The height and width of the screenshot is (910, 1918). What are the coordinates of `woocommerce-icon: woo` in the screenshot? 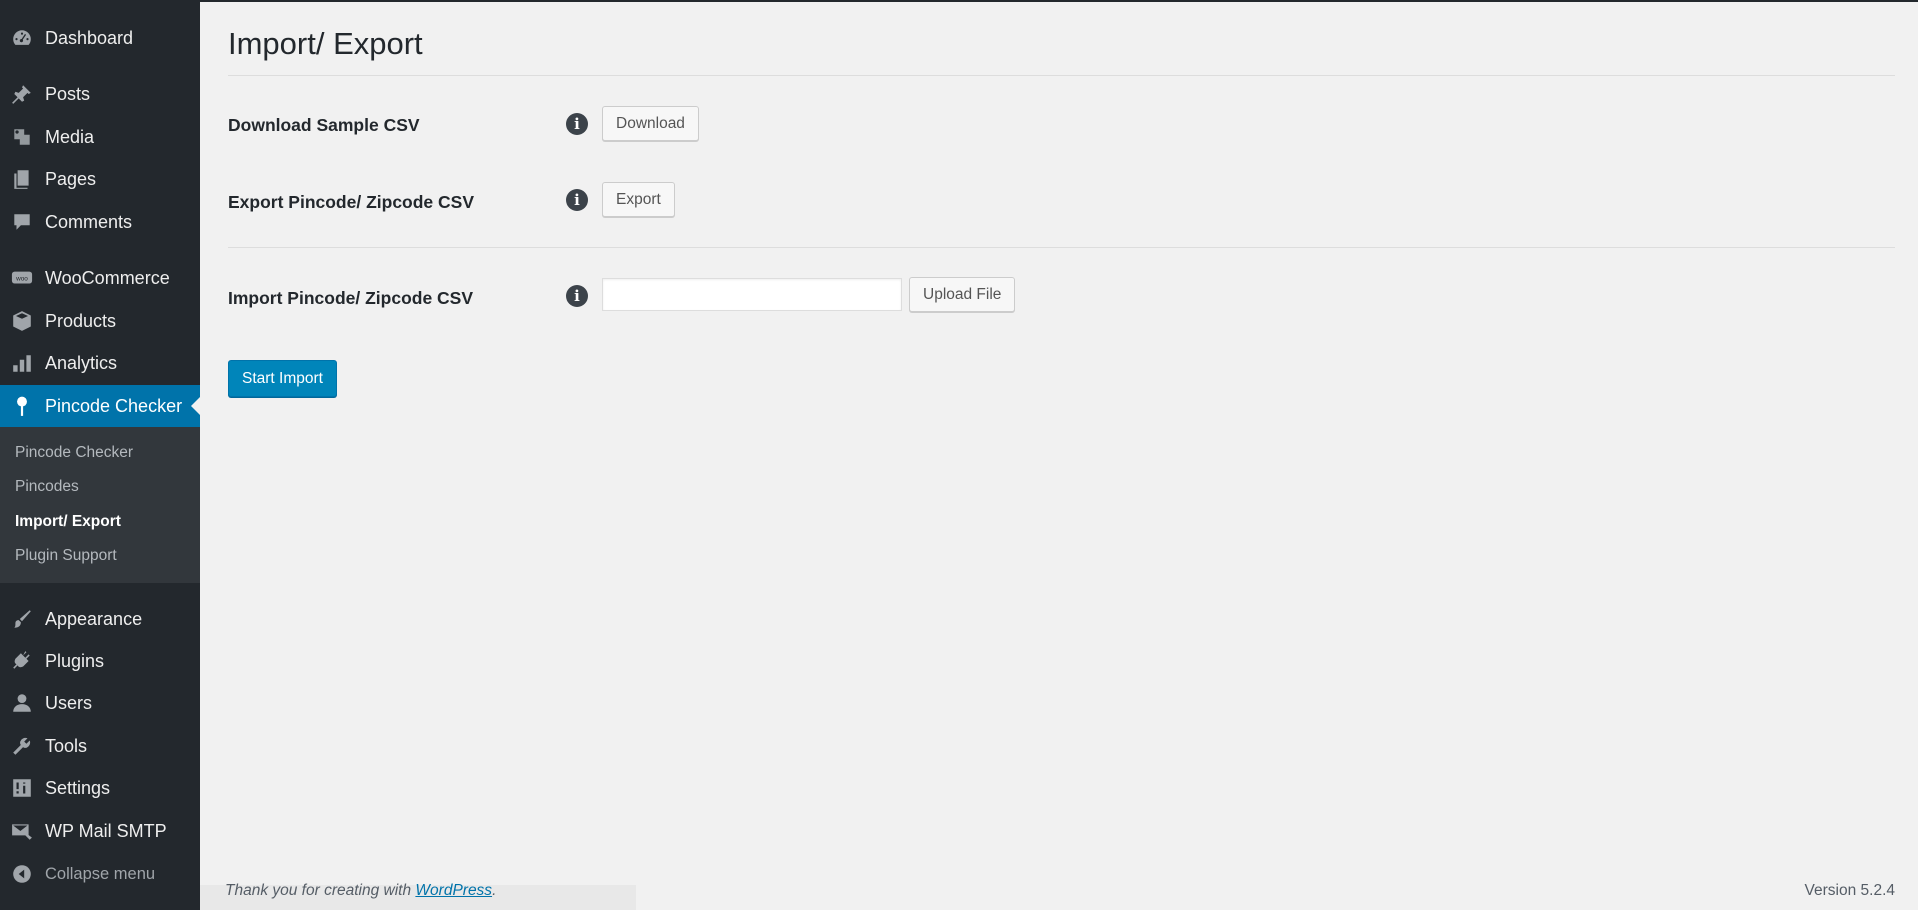 It's located at (22, 278).